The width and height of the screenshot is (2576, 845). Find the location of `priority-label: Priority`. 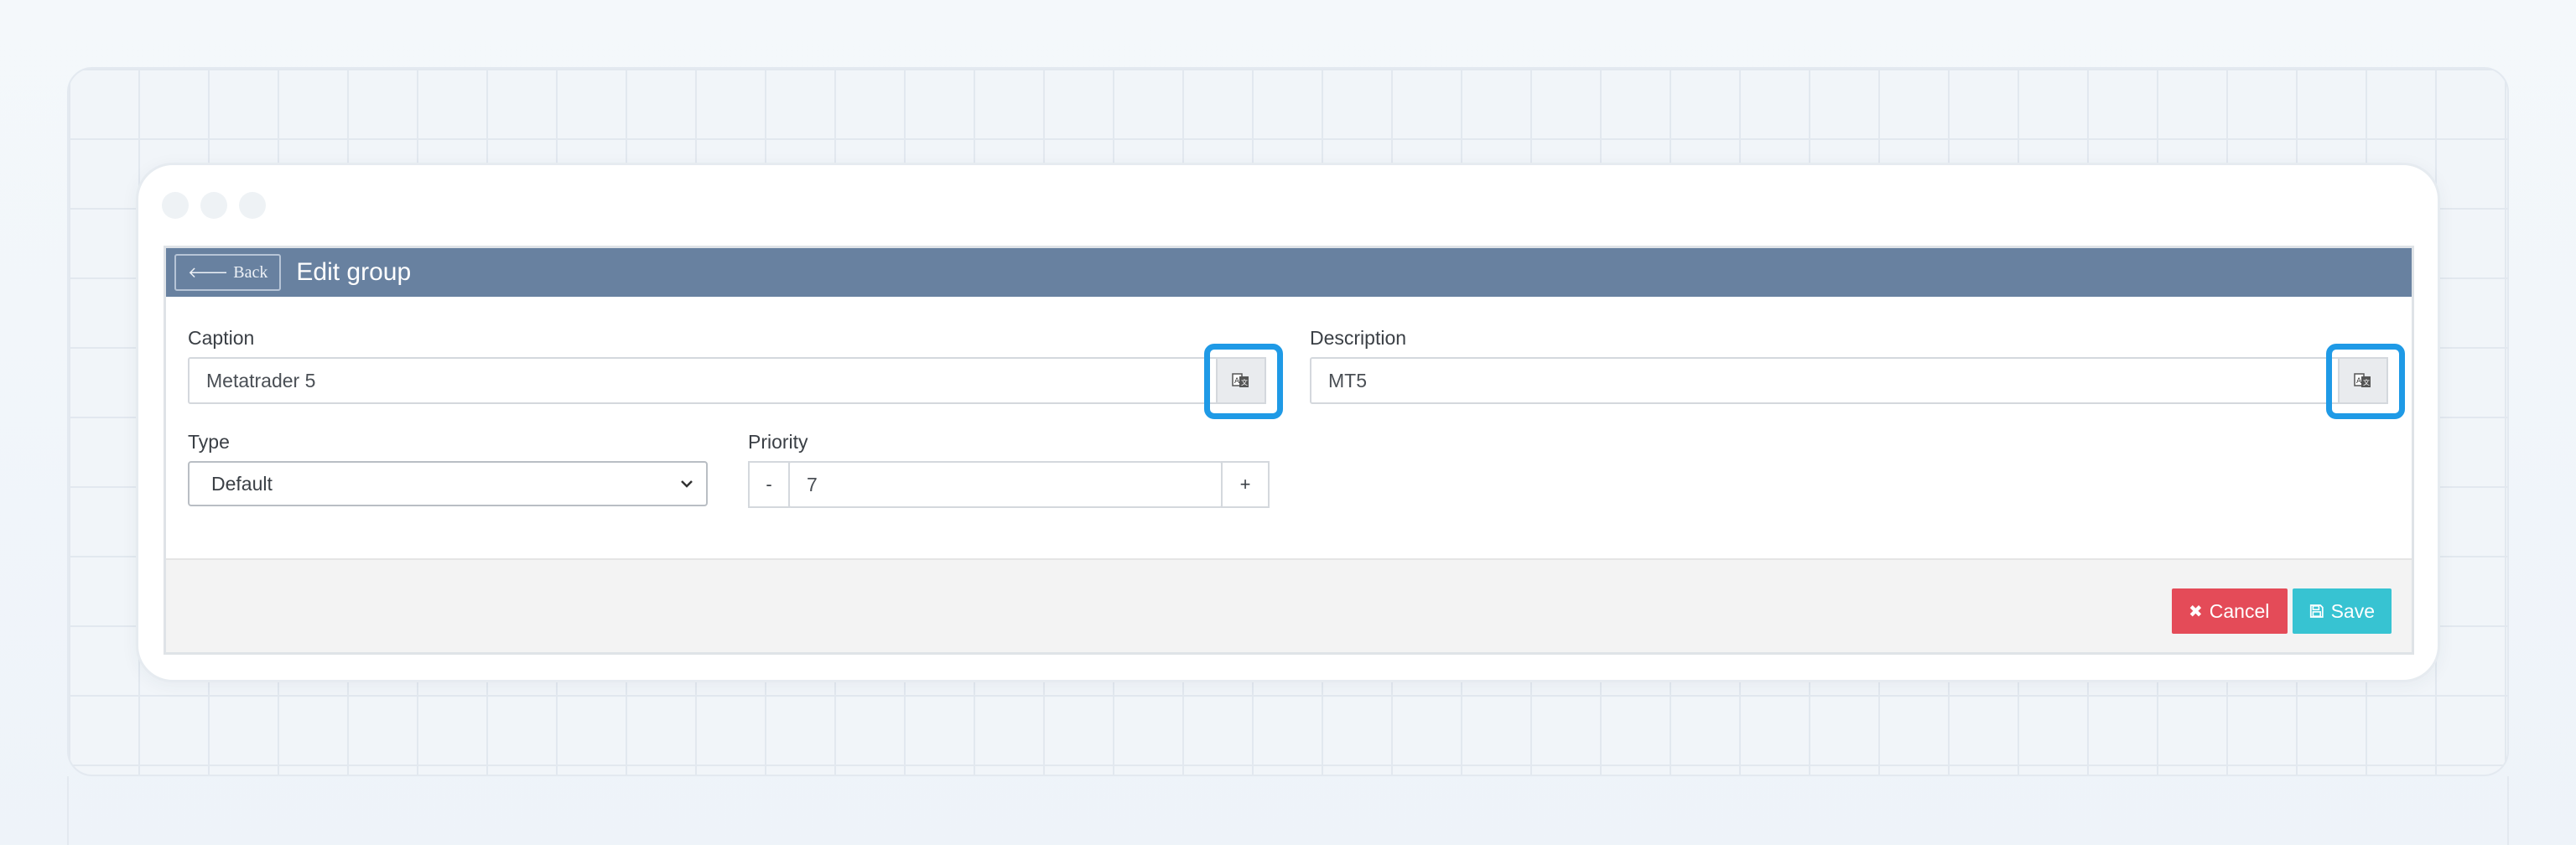

priority-label: Priority is located at coordinates (778, 442).